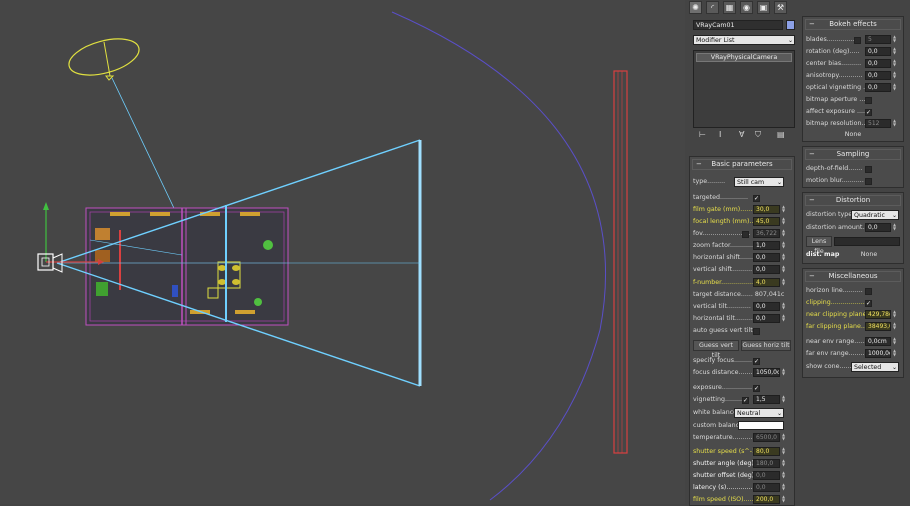 The height and width of the screenshot is (506, 910). I want to click on distortion-header: − Distortion, so click(853, 200).